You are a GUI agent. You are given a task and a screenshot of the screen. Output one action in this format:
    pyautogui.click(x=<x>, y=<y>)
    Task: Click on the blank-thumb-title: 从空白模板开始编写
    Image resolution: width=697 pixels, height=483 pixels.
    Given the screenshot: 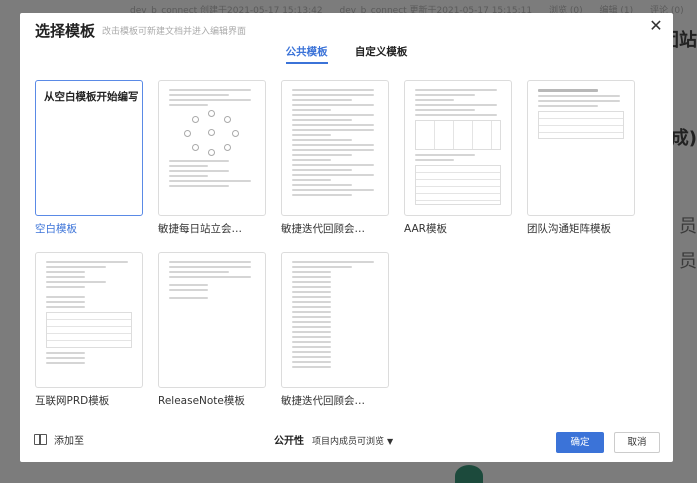 What is the action you would take?
    pyautogui.click(x=91, y=97)
    